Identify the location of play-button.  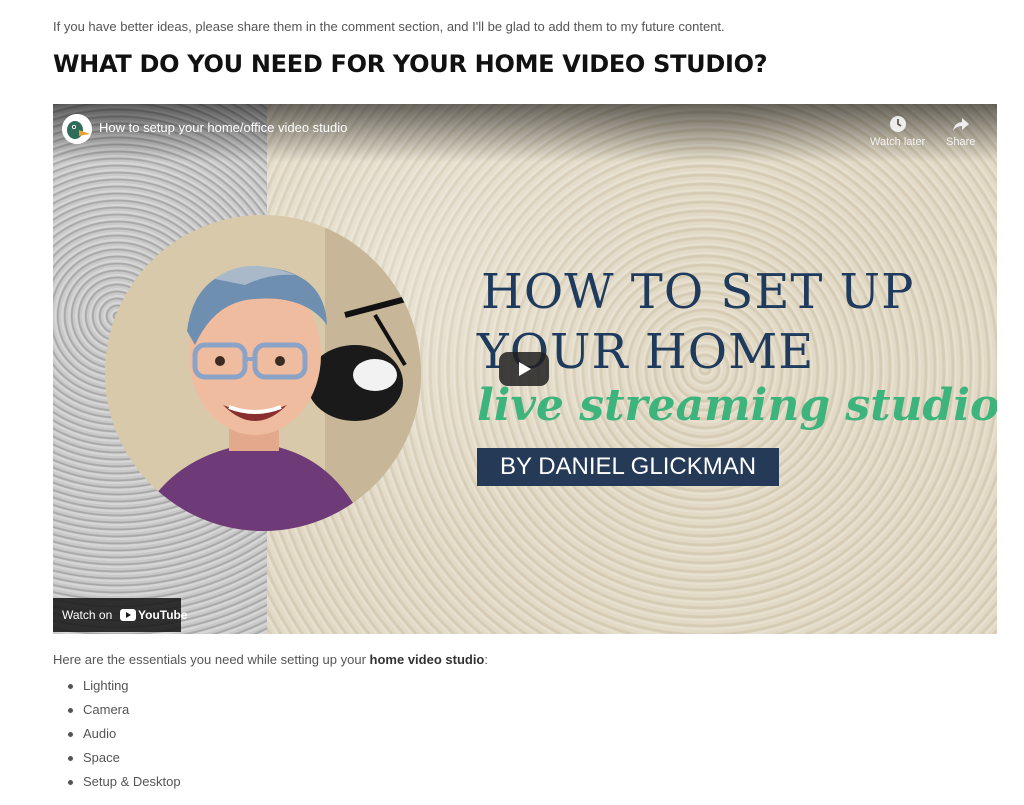
(524, 369).